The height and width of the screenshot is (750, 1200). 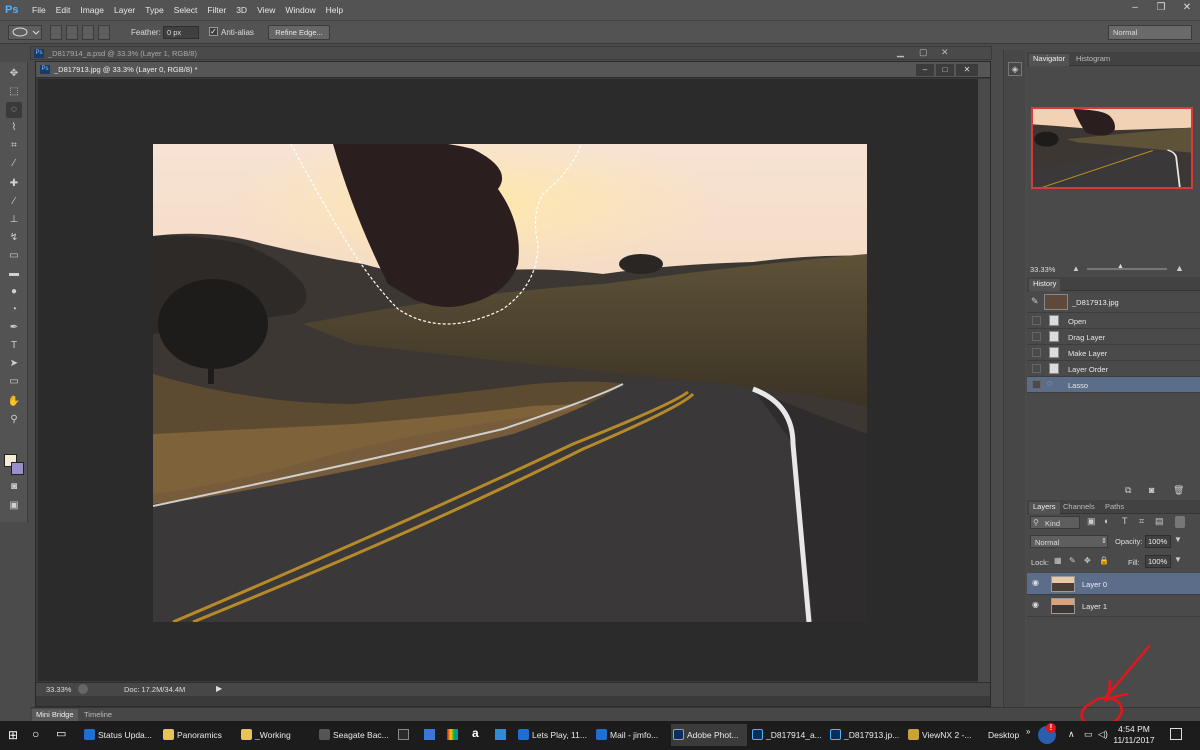 What do you see at coordinates (14, 364) in the screenshot?
I see `path-select-tool-icon: ➤` at bounding box center [14, 364].